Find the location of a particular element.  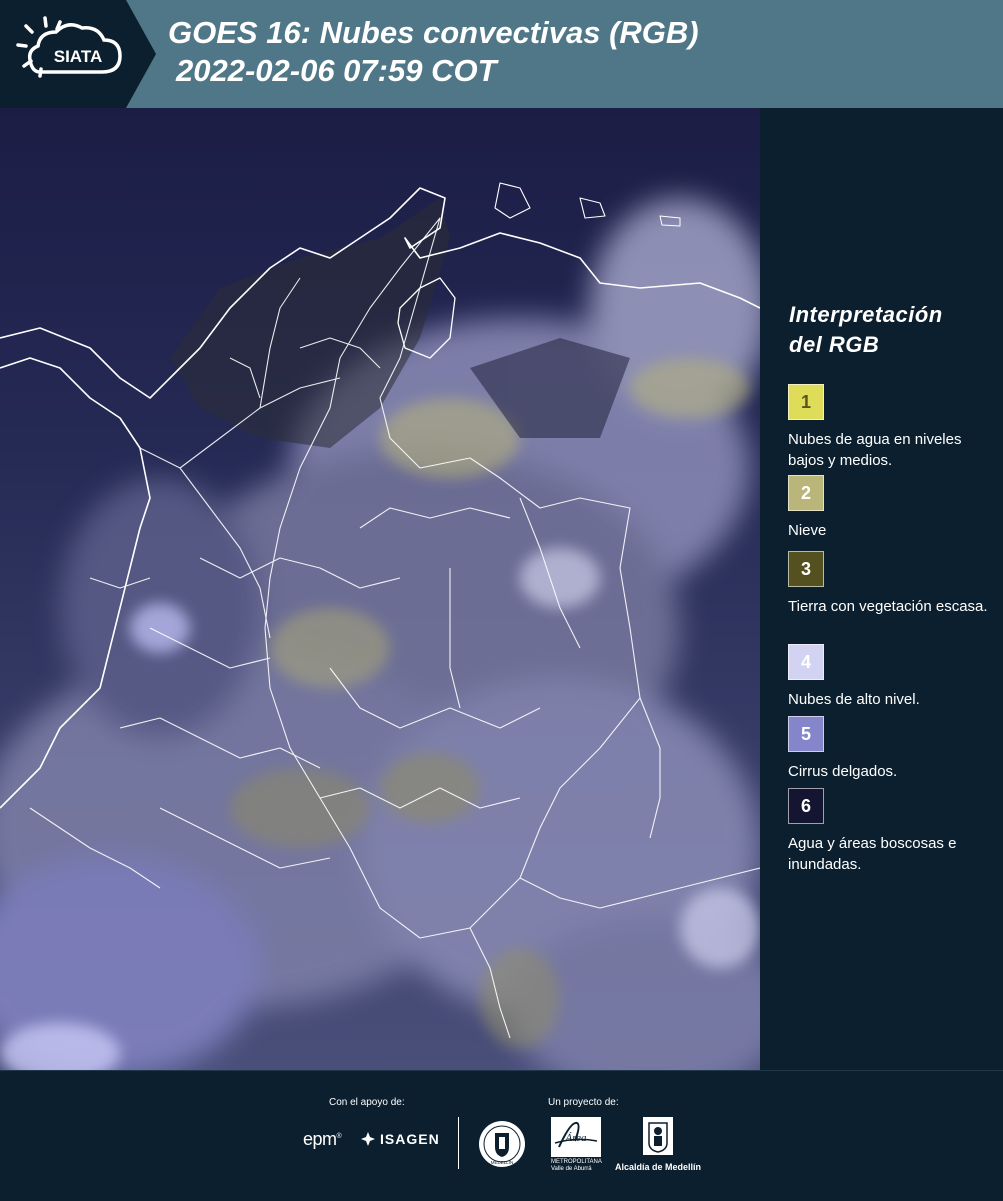

seal-icon: MEDELLÍN is located at coordinates (502, 1144).